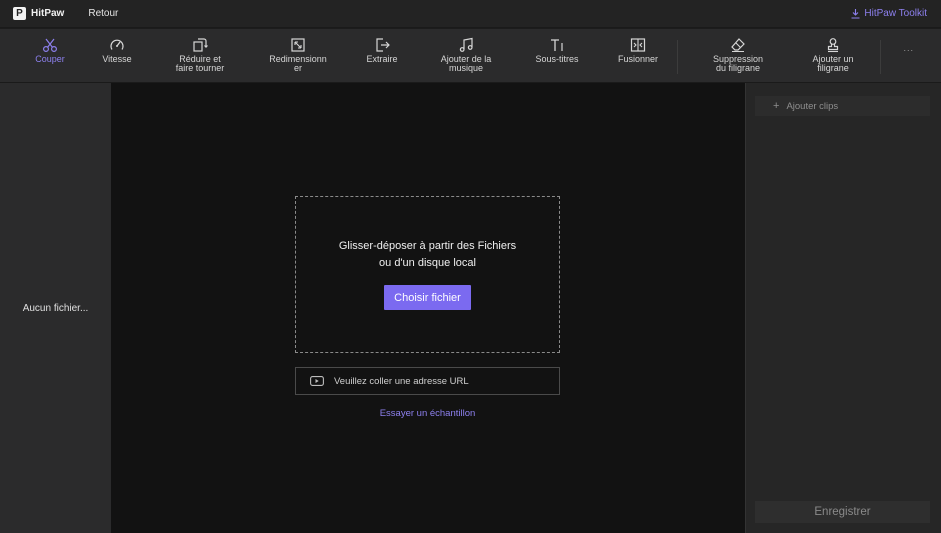 The width and height of the screenshot is (941, 533). Describe the element at coordinates (50, 59) in the screenshot. I see `tool-label: Couper` at that location.